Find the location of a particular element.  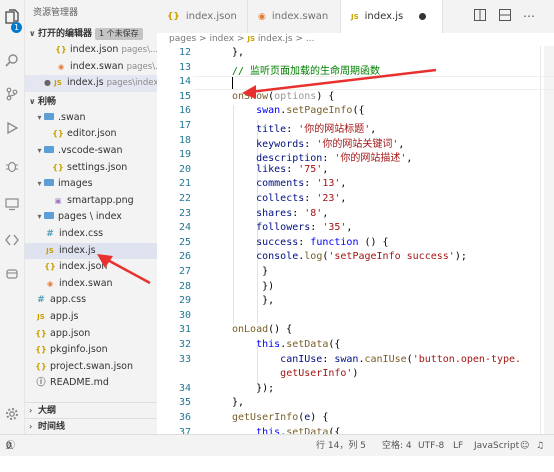

code-line: shares: '8', is located at coordinates (280, 213).